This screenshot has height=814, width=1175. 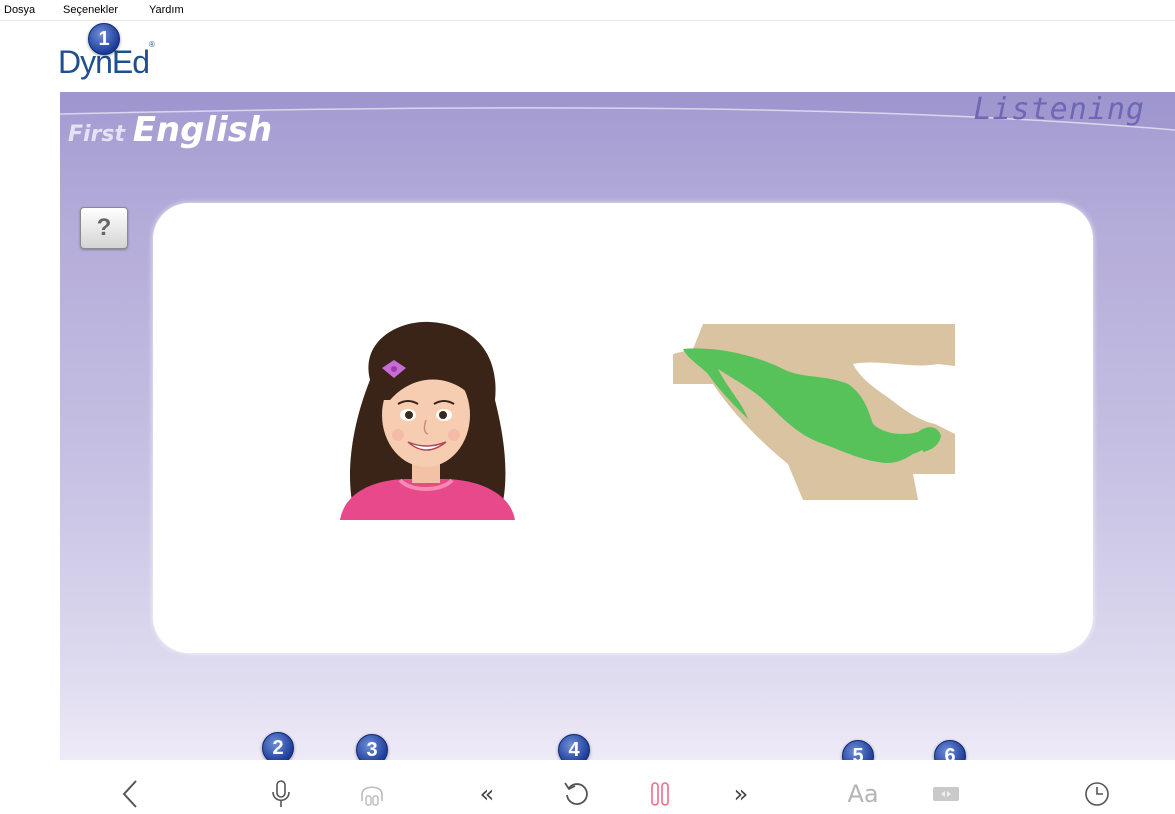 I want to click on headphones-icon, so click(x=372, y=796).